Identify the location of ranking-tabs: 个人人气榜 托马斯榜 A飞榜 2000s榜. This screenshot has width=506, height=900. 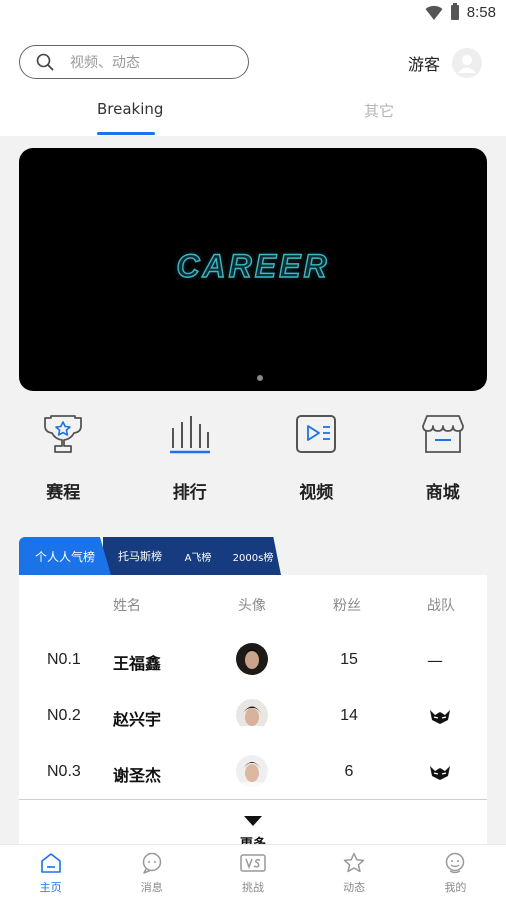
(150, 556).